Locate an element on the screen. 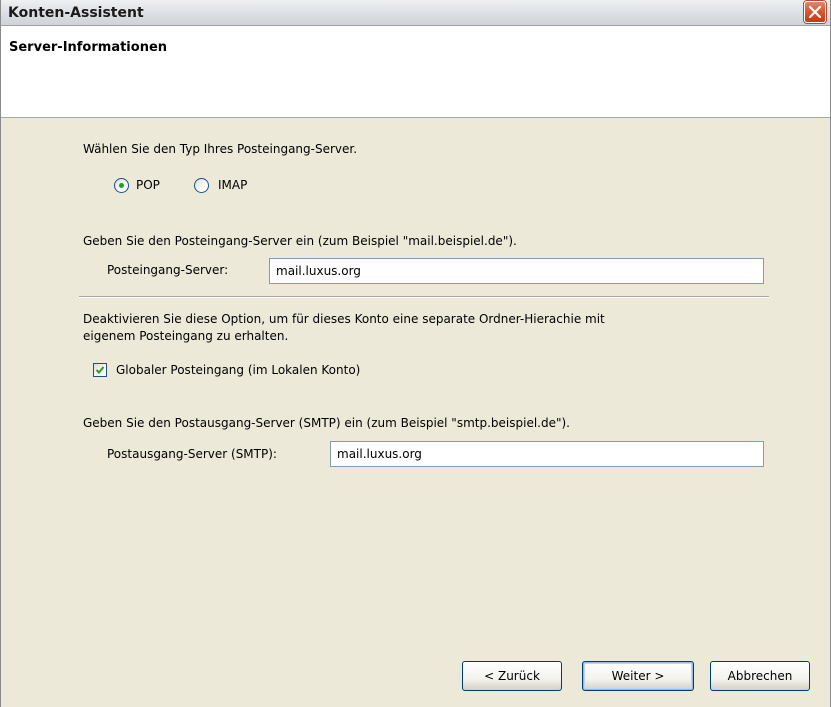 This screenshot has height=707, width=831. window-title: Konten-Assistent is located at coordinates (76, 13).